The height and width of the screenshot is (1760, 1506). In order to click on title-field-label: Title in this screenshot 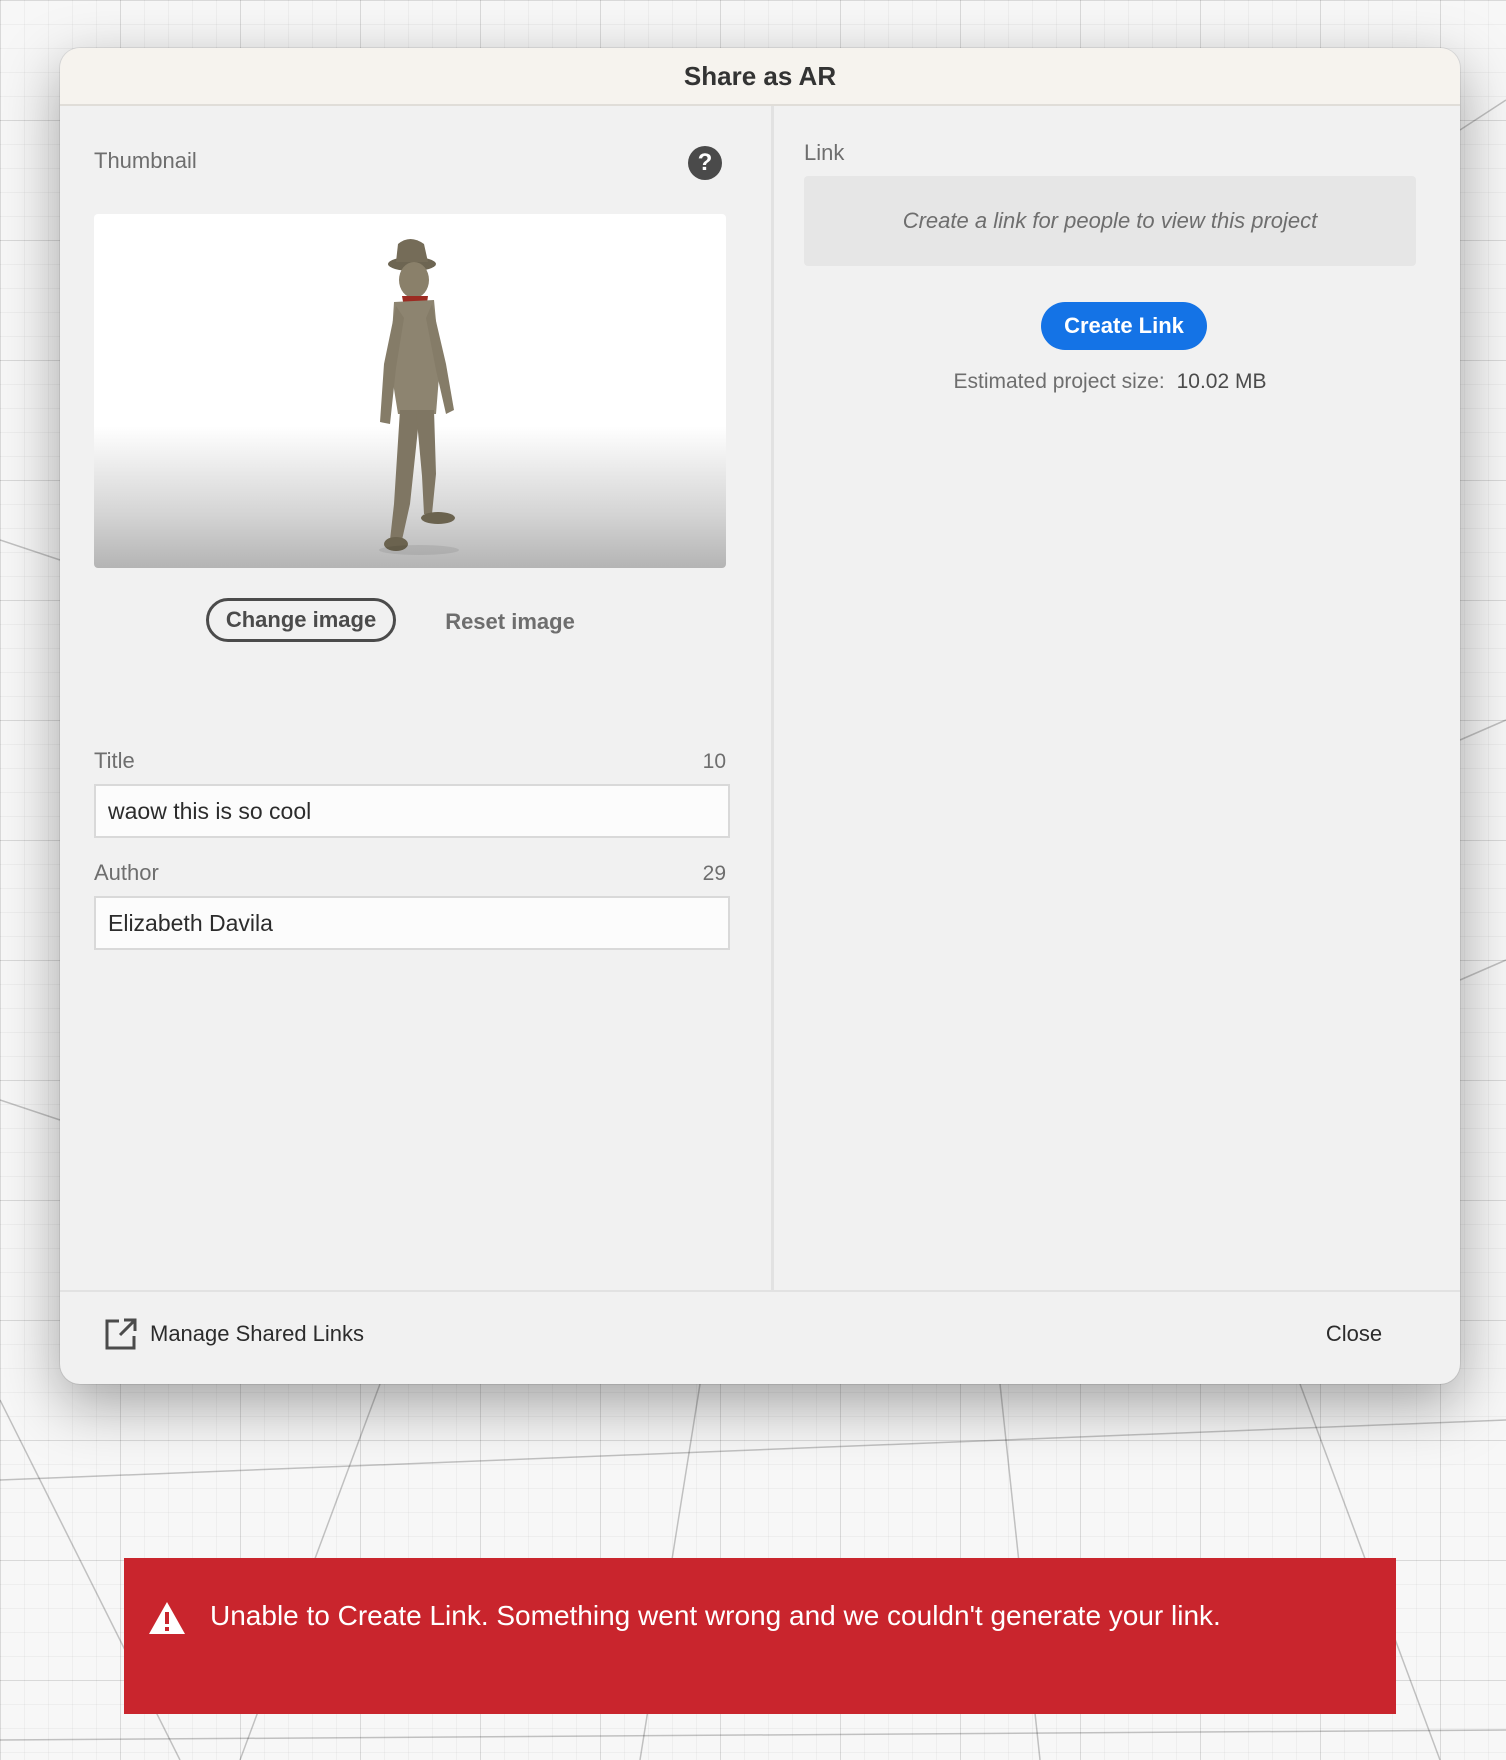, I will do `click(114, 760)`.